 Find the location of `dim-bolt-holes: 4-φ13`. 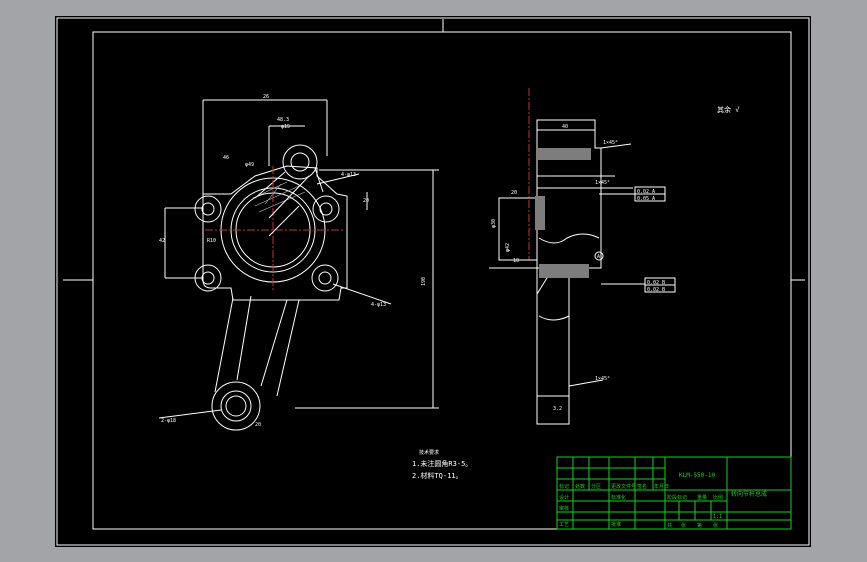

dim-bolt-holes: 4-φ13 is located at coordinates (348, 175).